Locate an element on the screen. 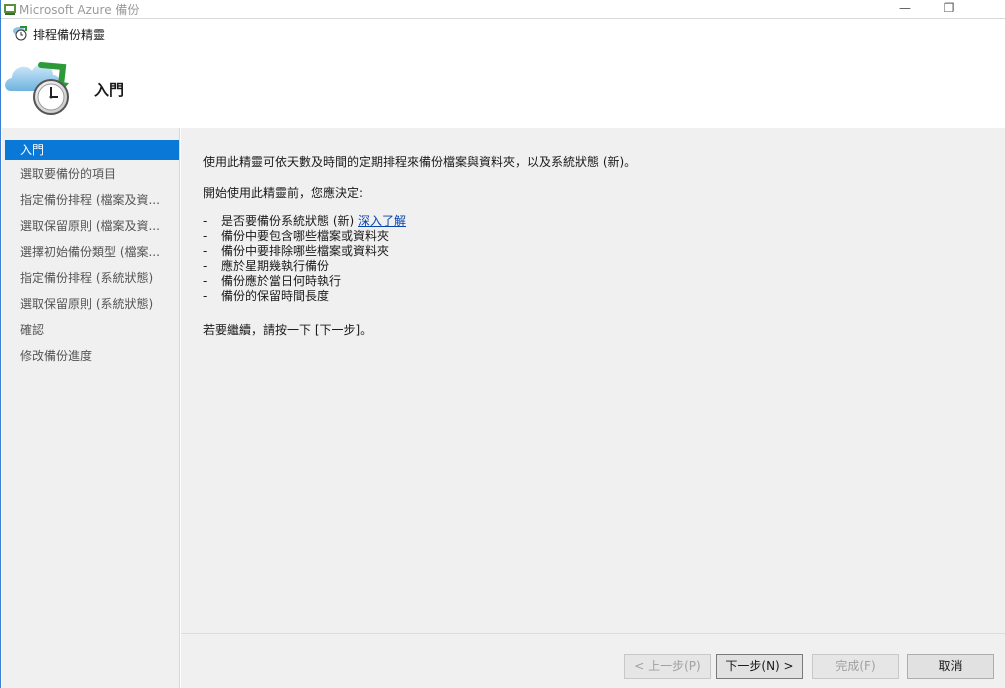  restore-icon: ❐ is located at coordinates (949, 9).